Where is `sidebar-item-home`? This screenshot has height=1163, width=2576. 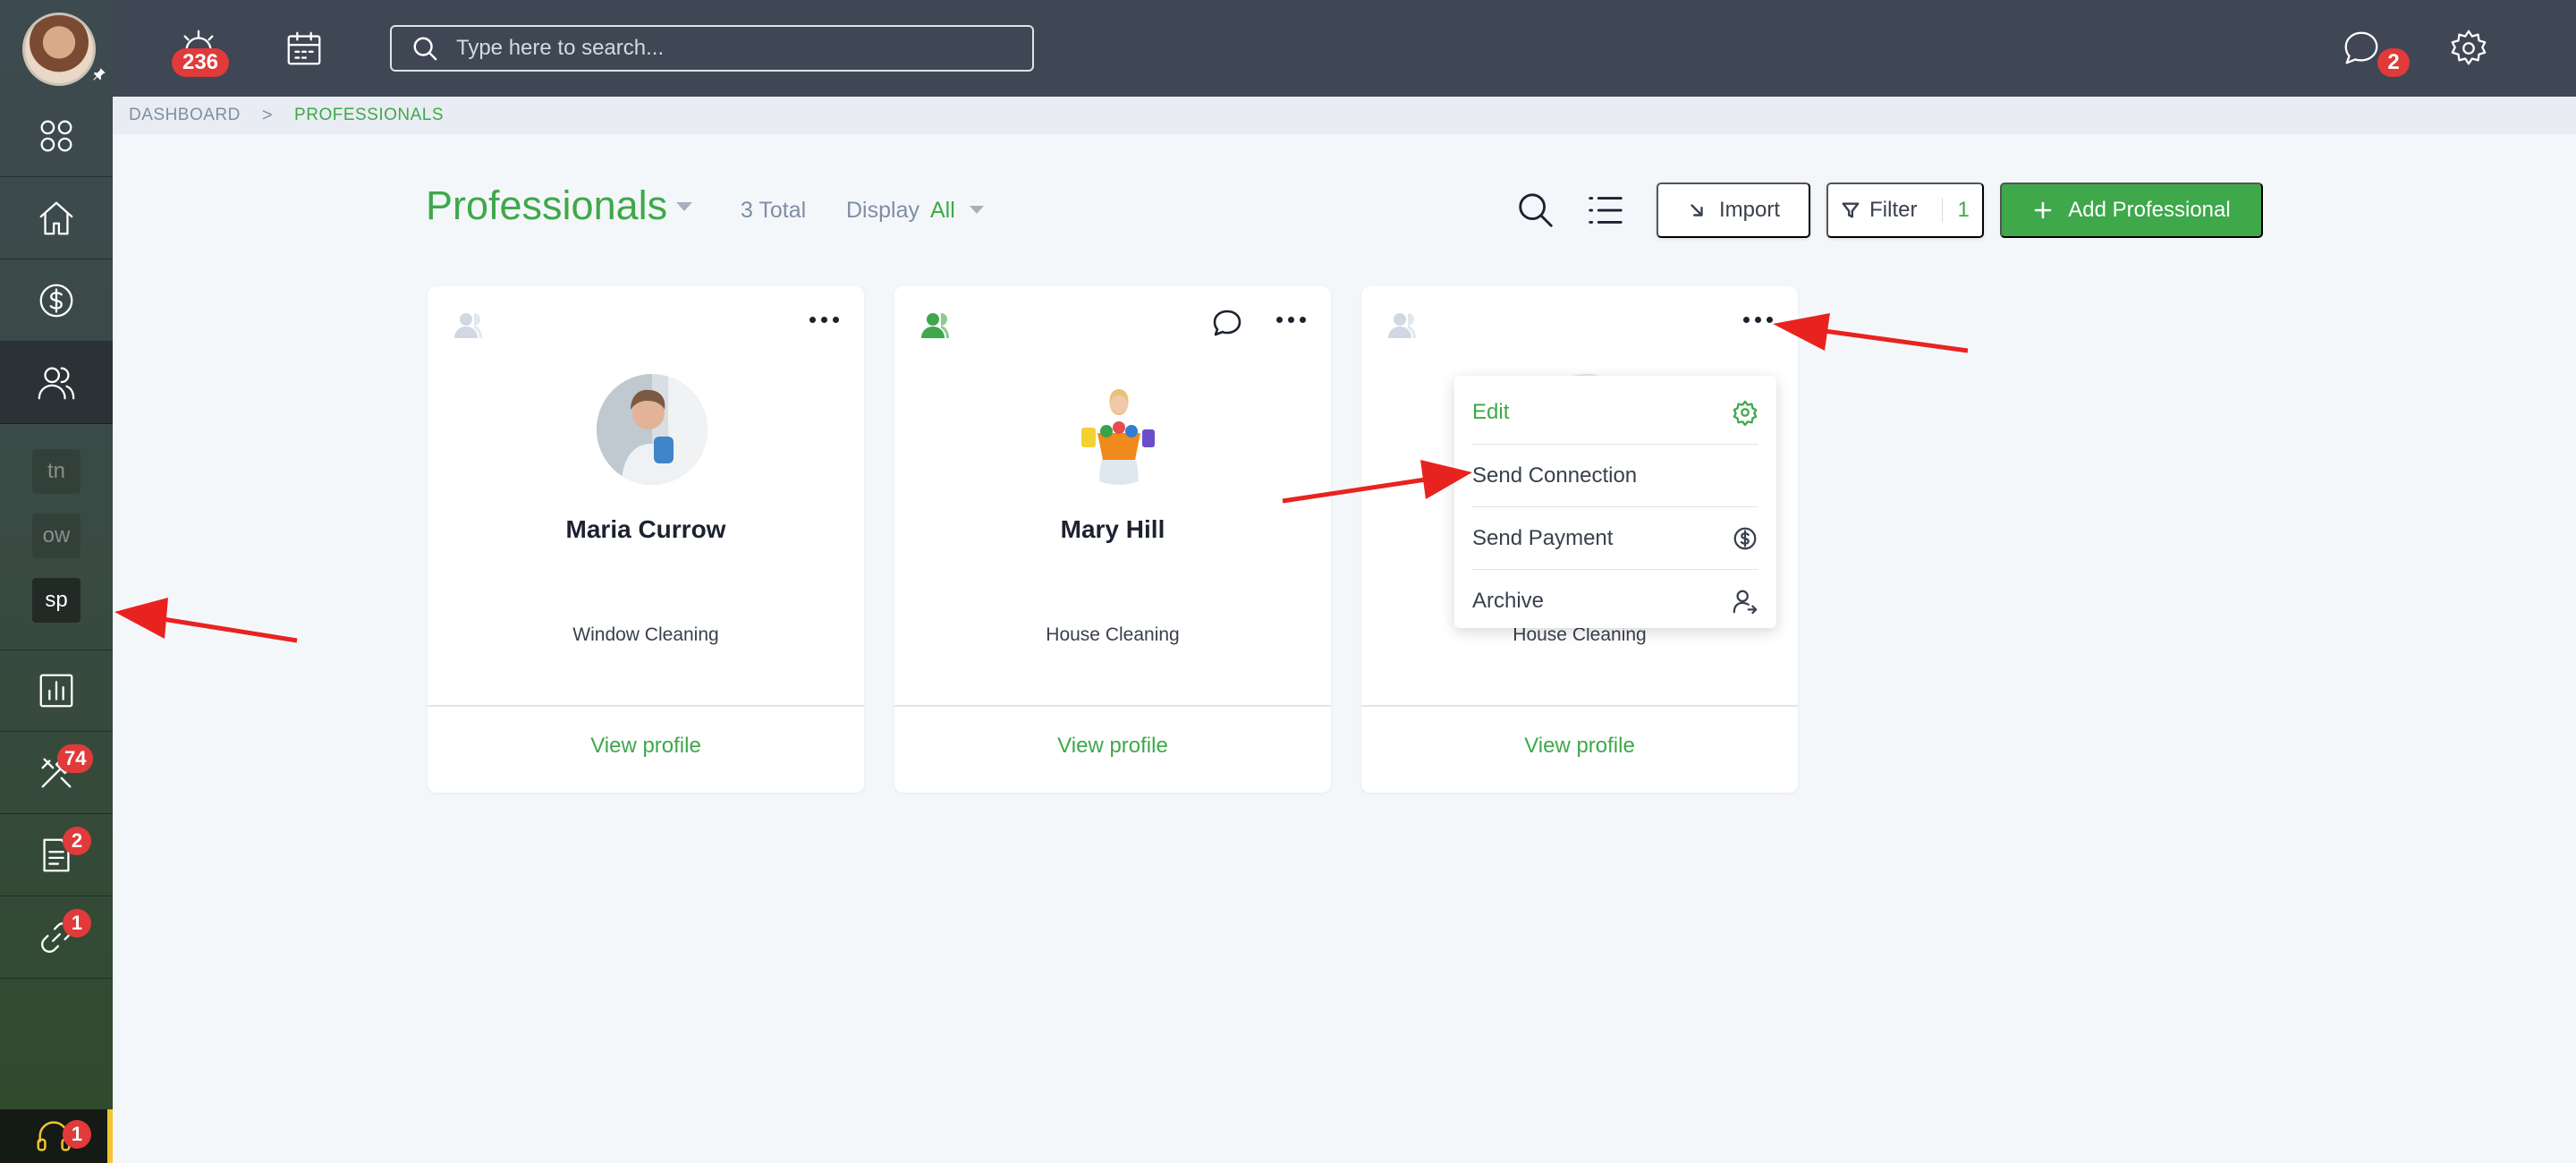 sidebar-item-home is located at coordinates (56, 218).